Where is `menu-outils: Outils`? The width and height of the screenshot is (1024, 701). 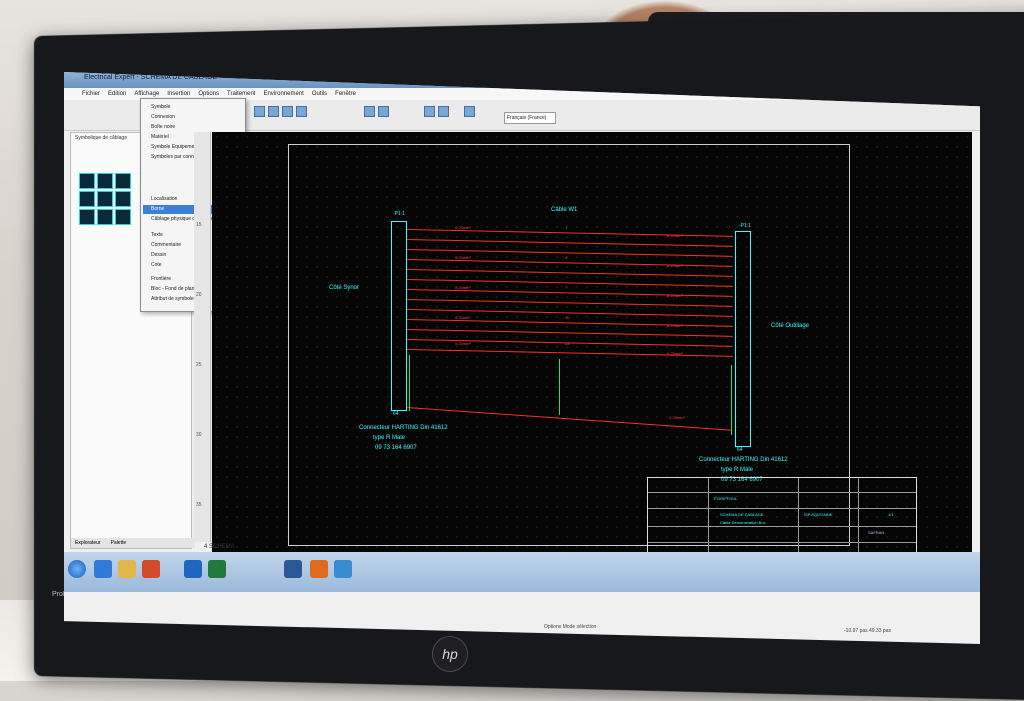
menu-outils: Outils is located at coordinates (319, 94).